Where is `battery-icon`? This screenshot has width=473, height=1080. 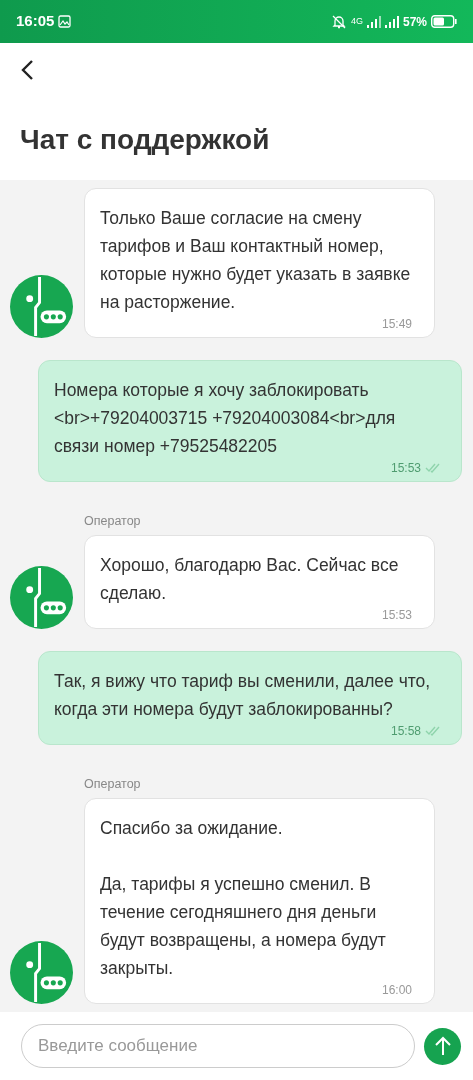 battery-icon is located at coordinates (444, 21).